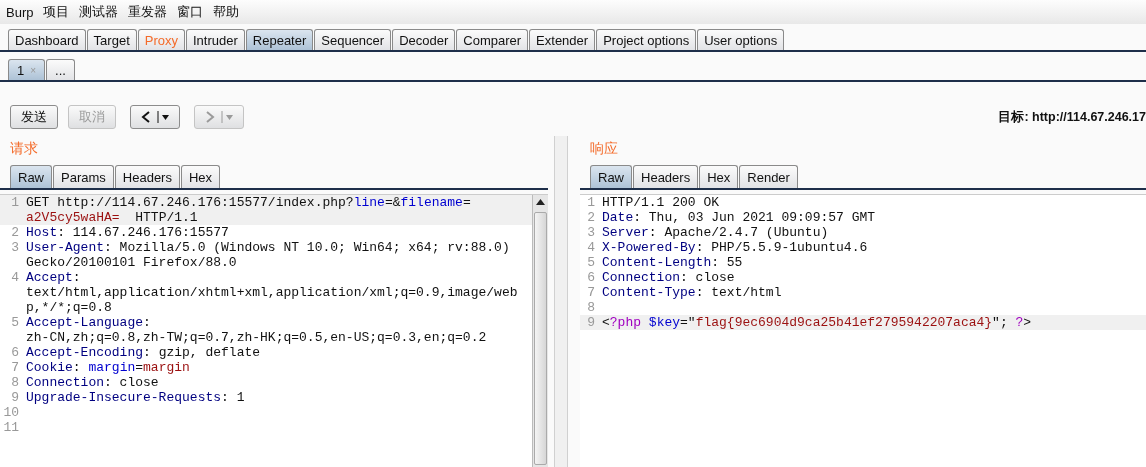 The width and height of the screenshot is (1146, 467). Describe the element at coordinates (148, 12) in the screenshot. I see `menu-item: 重发器` at that location.